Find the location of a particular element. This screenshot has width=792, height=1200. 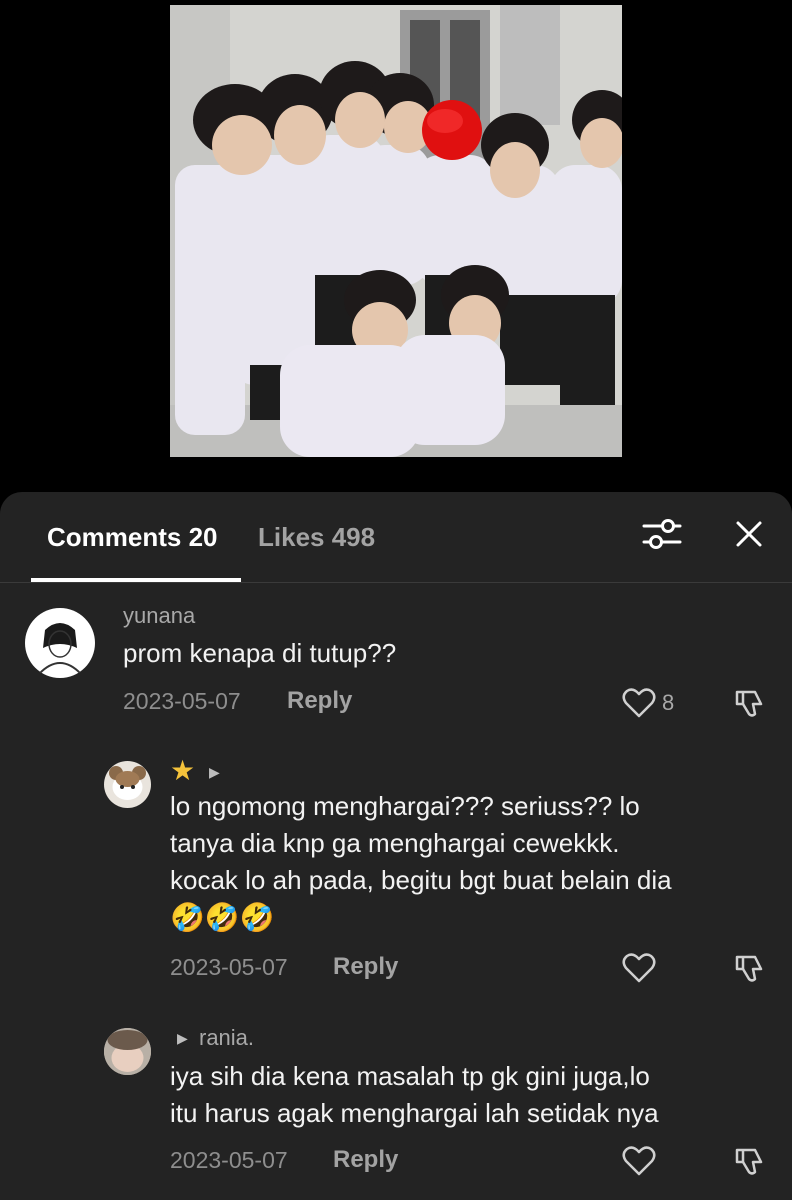

tabs-divider is located at coordinates (396, 582).